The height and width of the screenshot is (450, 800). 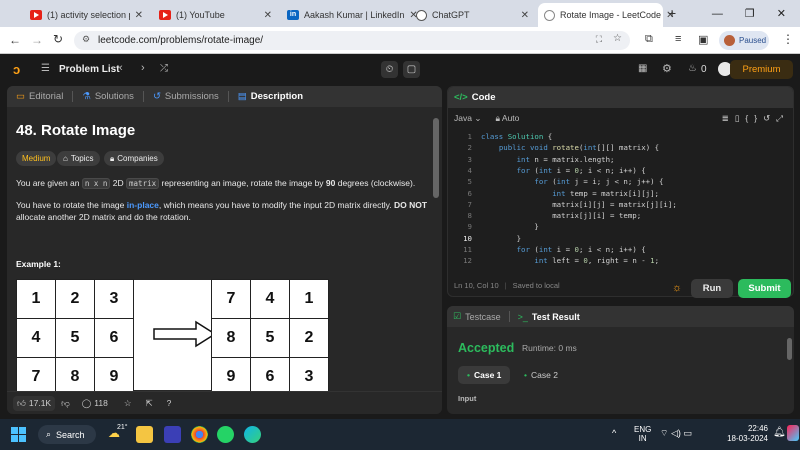 I want to click on share-icon: ⇱, so click(x=148, y=403).